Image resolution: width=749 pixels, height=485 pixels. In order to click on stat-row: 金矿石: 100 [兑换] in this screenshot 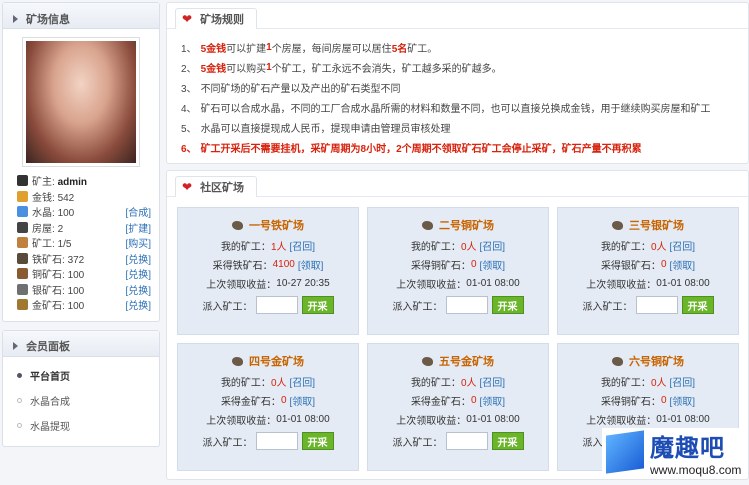, I will do `click(84, 305)`.